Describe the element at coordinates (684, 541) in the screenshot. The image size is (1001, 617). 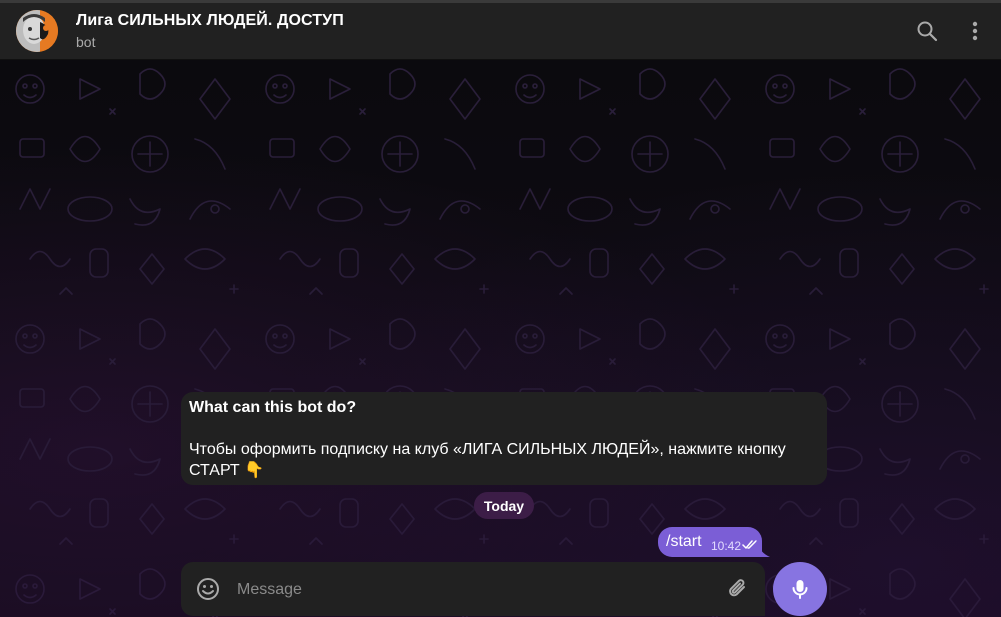
I see `message-text: /start` at that location.